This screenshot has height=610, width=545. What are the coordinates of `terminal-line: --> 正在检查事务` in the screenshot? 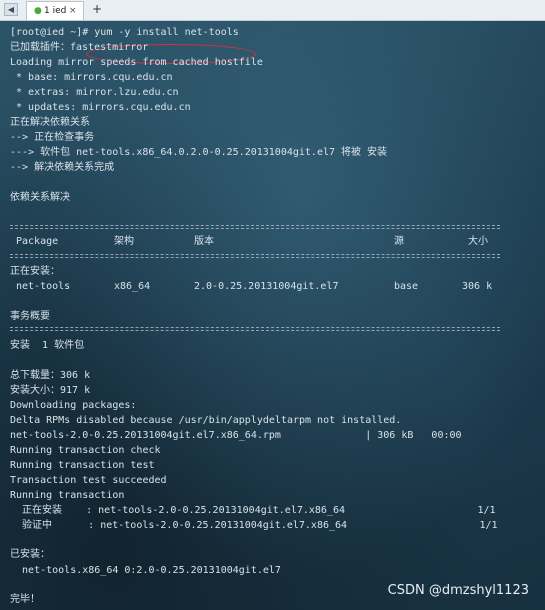 It's located at (52, 137).